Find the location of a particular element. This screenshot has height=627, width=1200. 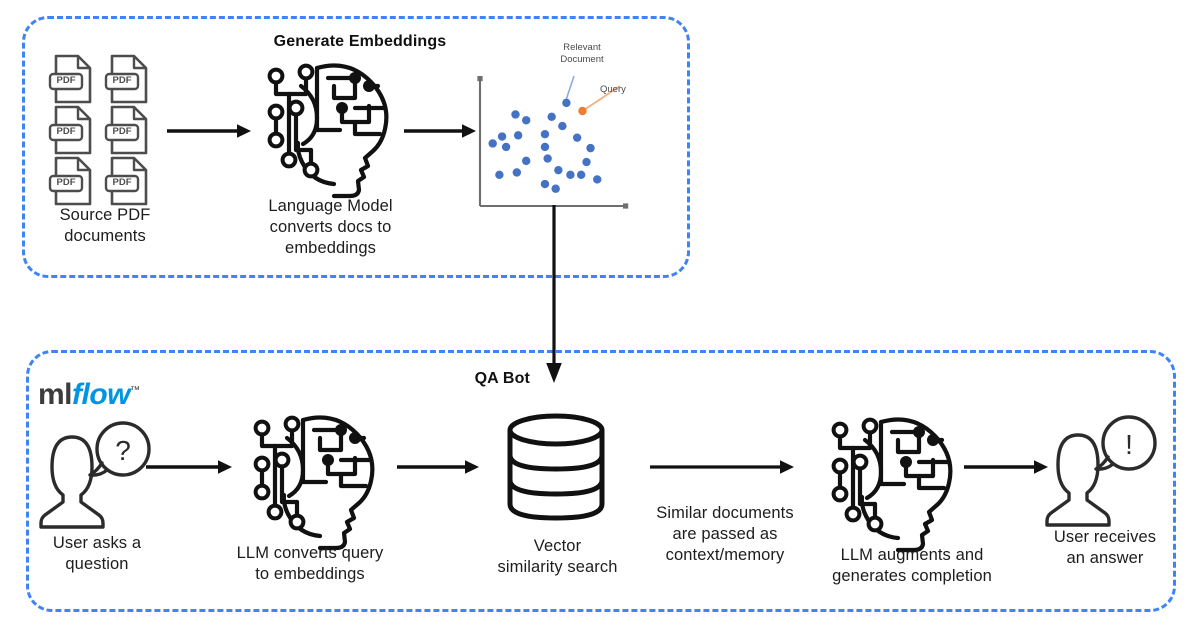

question-bubble-glyph: ? is located at coordinates (123, 450).